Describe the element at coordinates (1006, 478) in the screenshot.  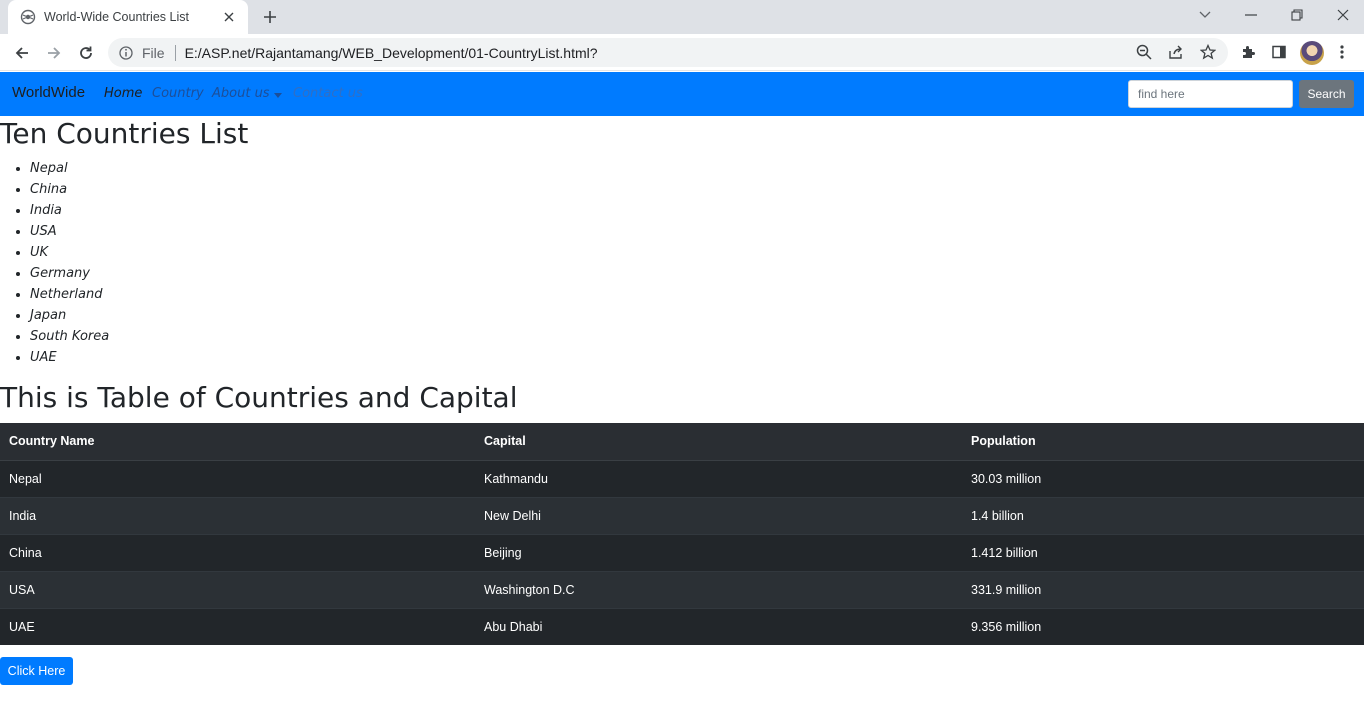
I see `cell-population: 30.03 million` at that location.